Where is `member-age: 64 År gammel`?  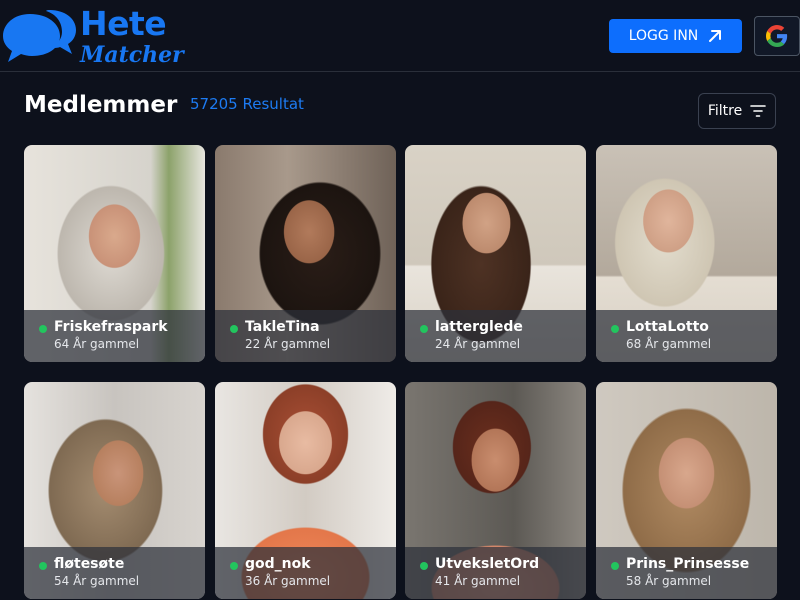 member-age: 64 År gammel is located at coordinates (97, 344).